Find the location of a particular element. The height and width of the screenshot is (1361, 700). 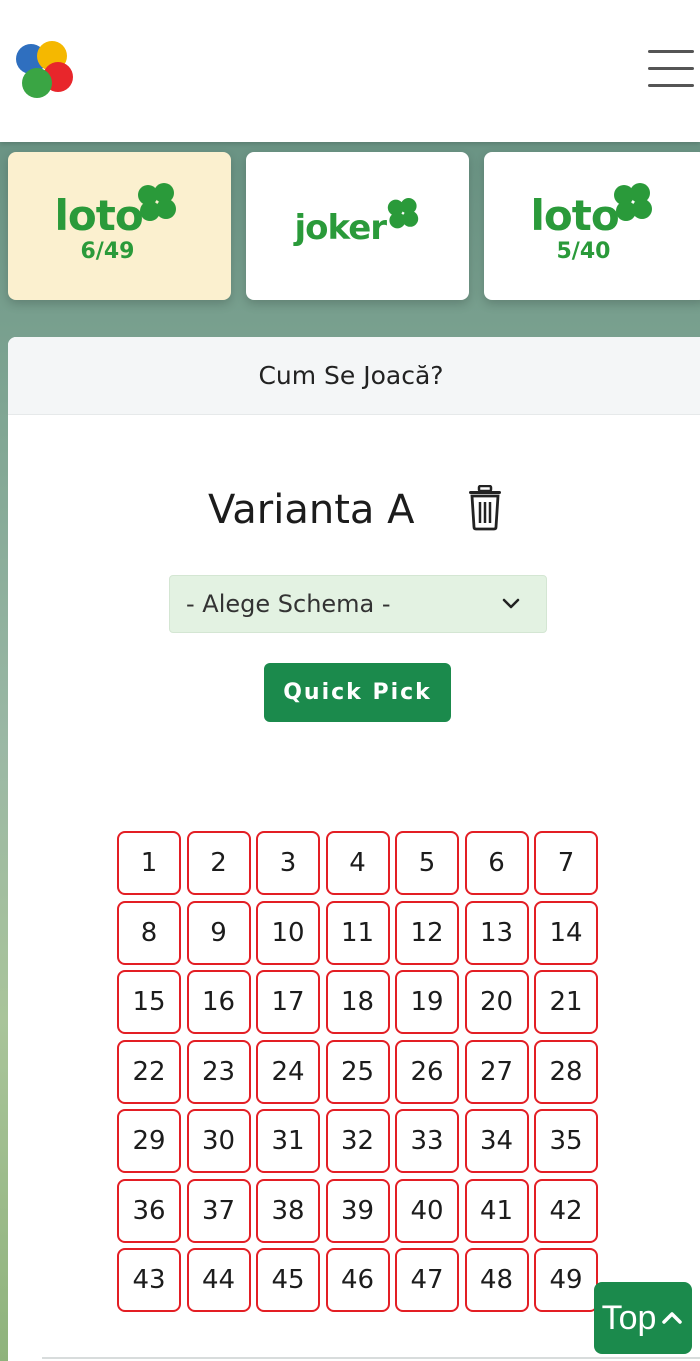

site-header is located at coordinates (350, 71).